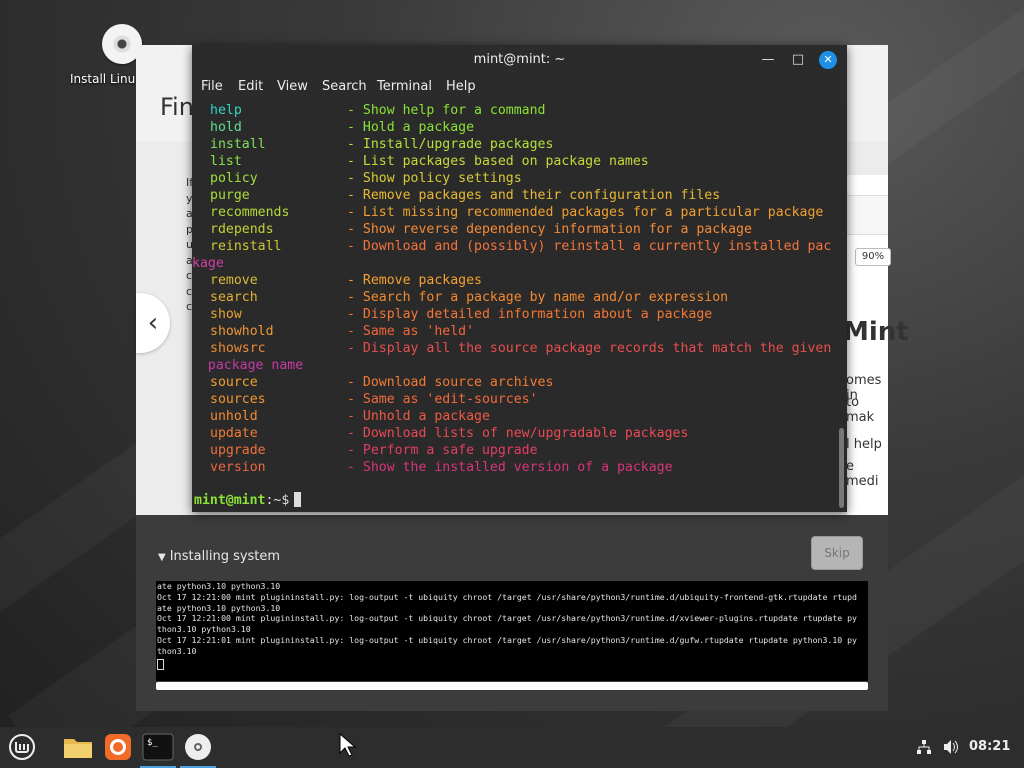 The height and width of the screenshot is (768, 1024). I want to click on mouse-pointer-icon, so click(348, 745).